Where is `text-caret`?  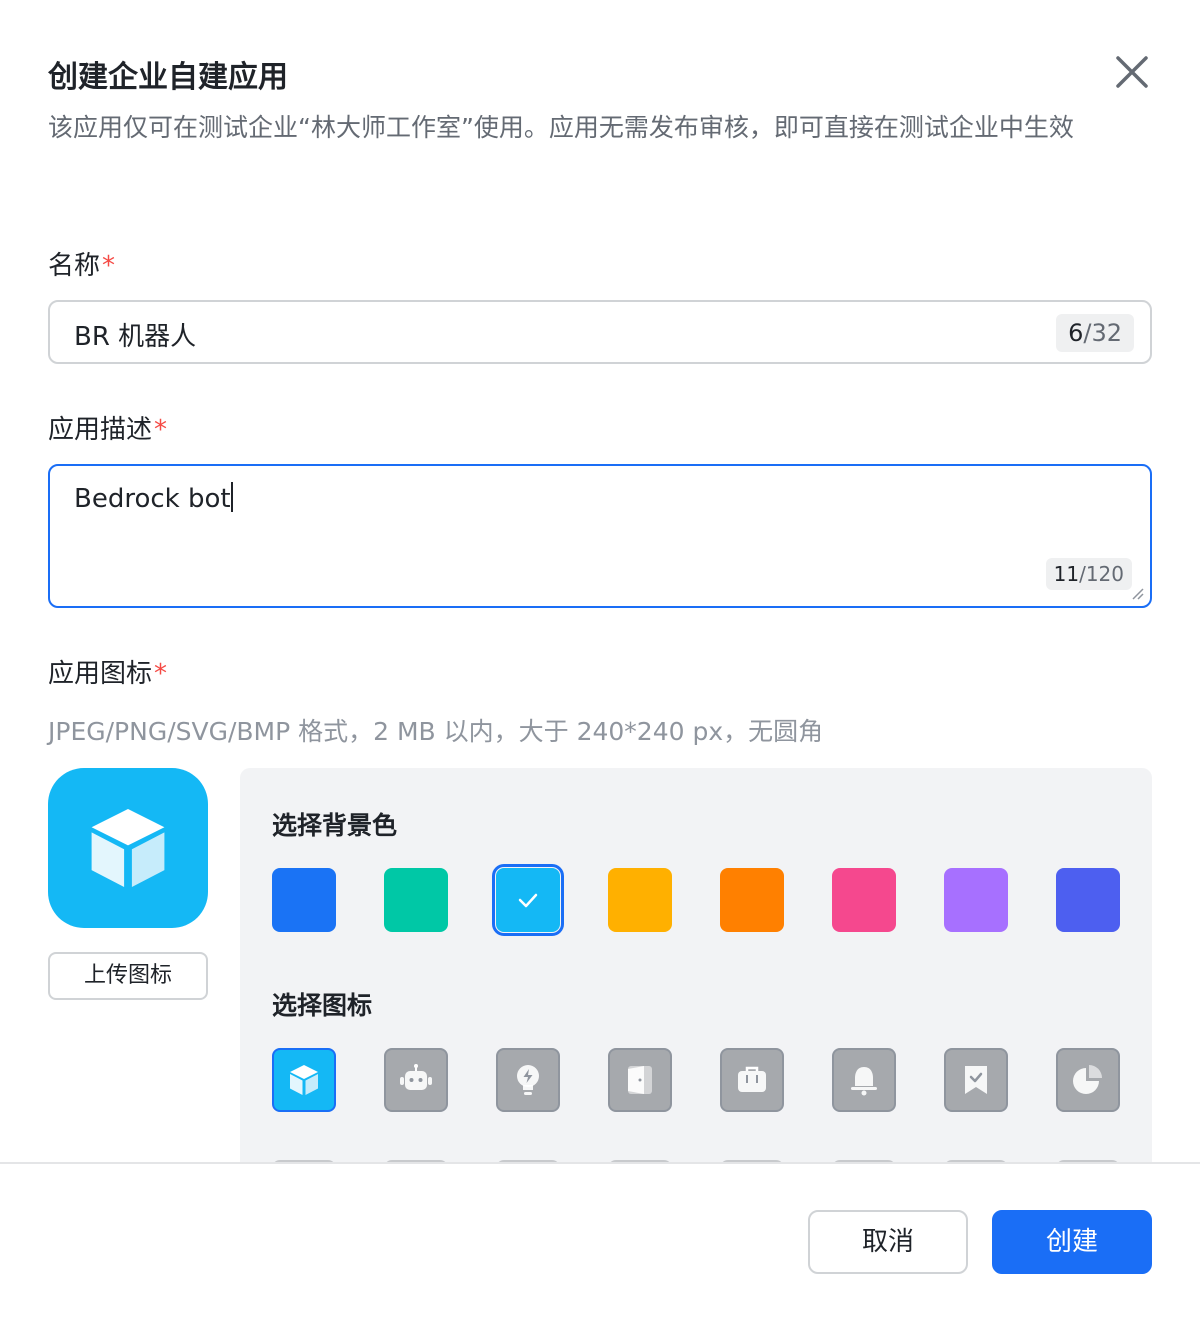 text-caret is located at coordinates (231, 497).